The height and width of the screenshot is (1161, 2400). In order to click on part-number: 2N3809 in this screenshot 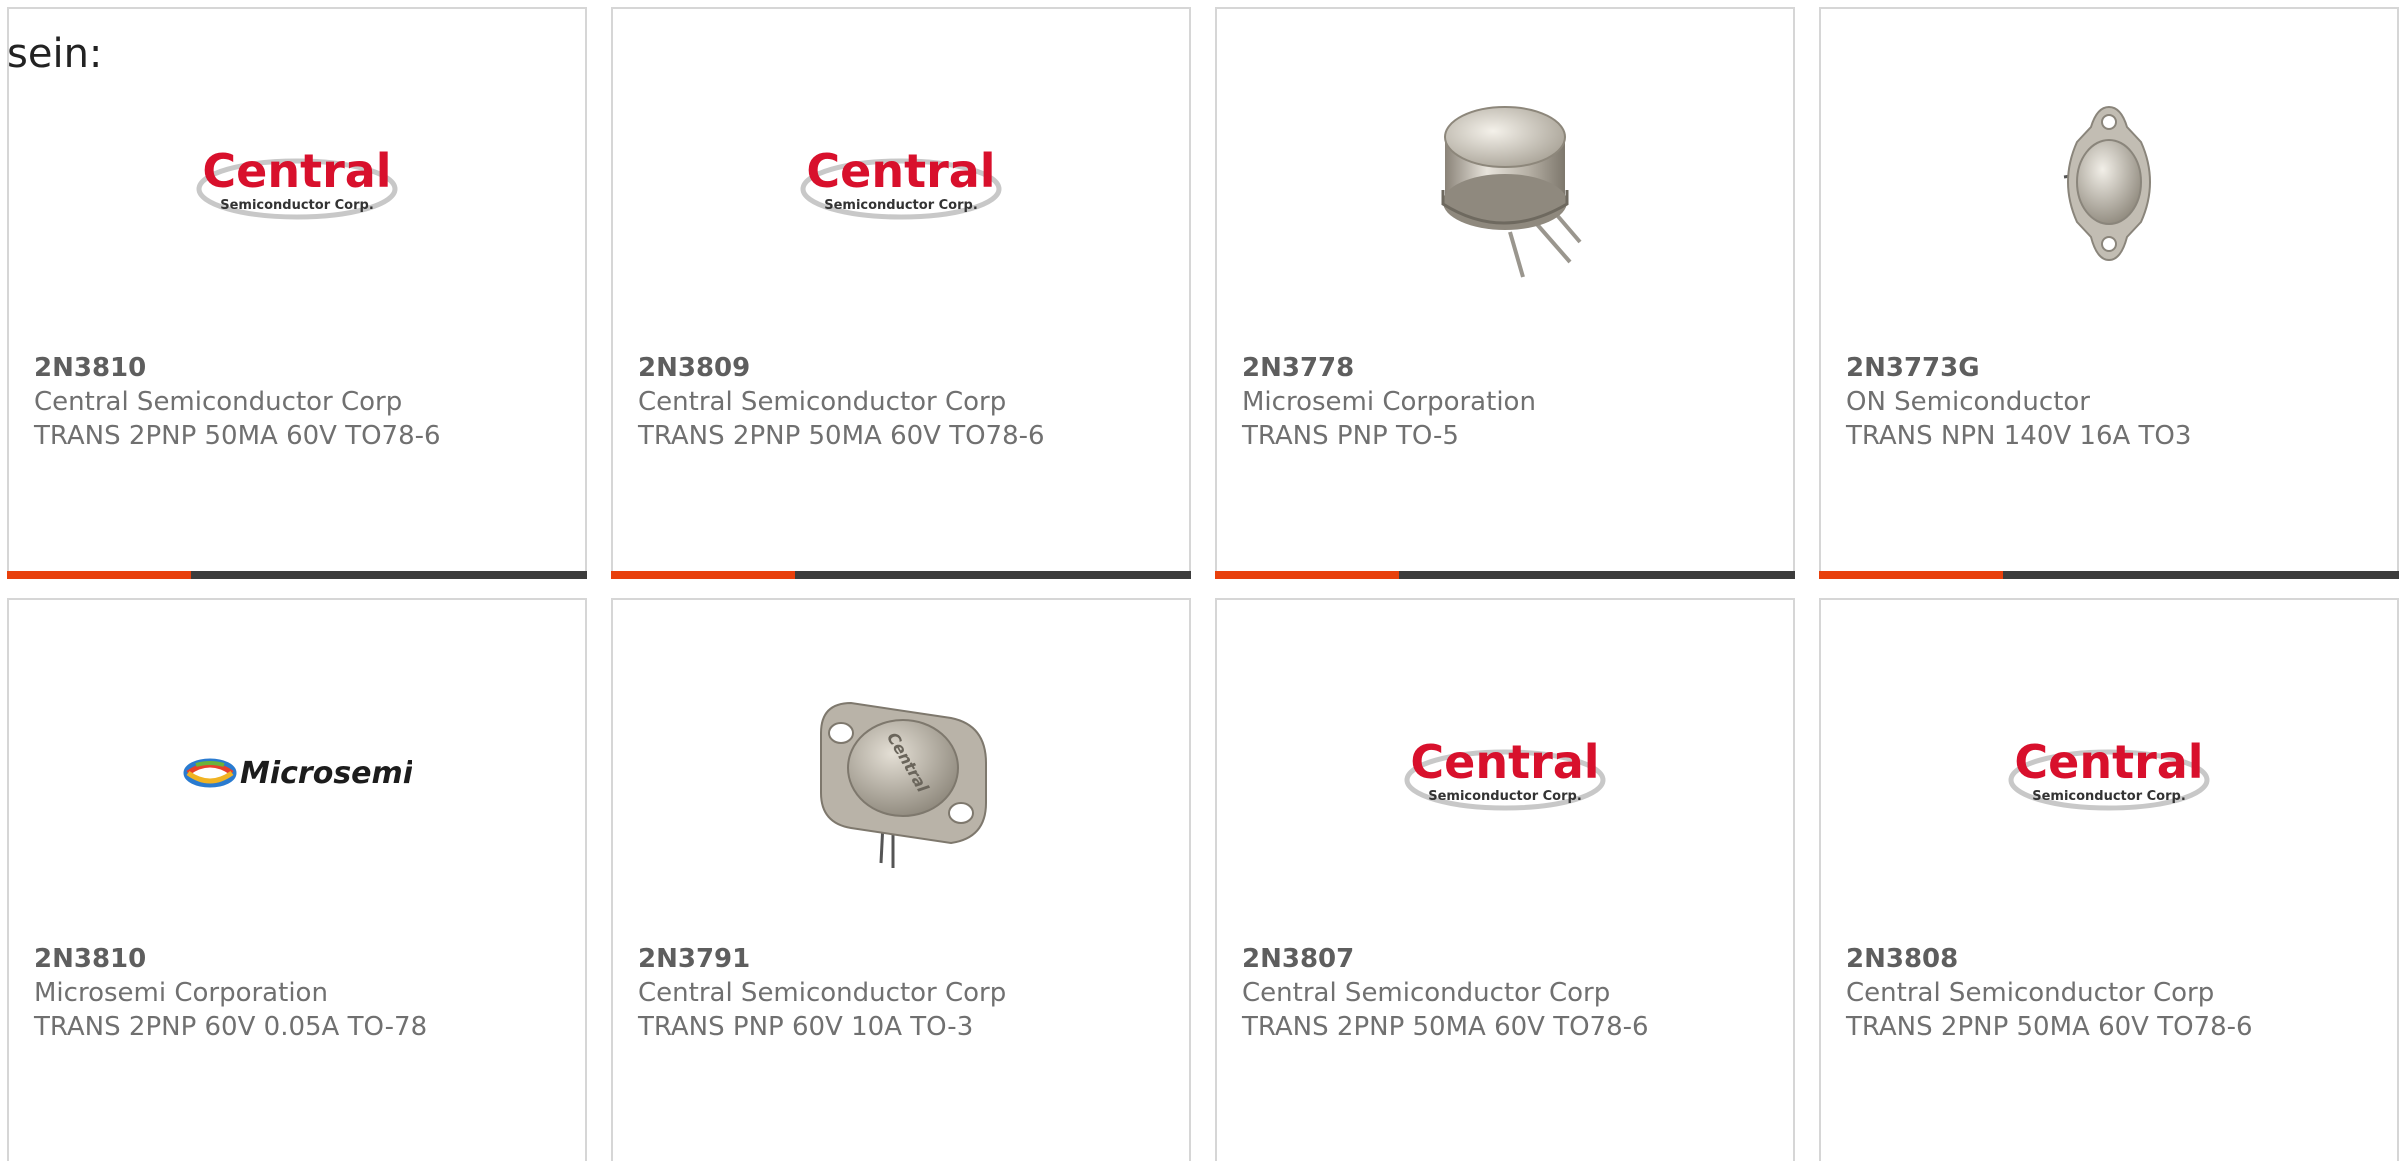, I will do `click(904, 368)`.